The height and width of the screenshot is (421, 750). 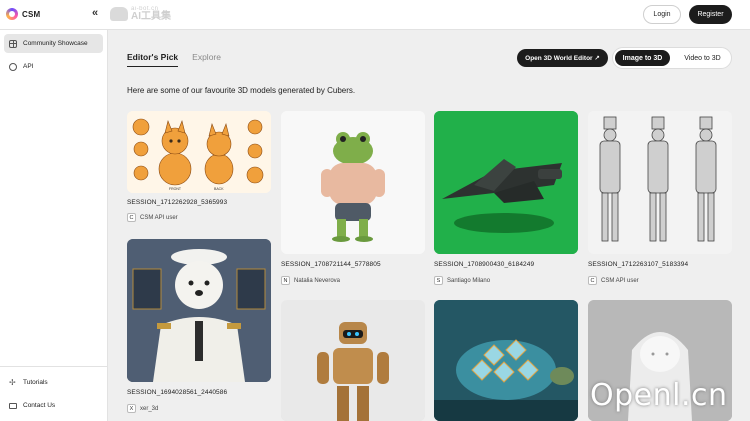 I want to click on author-name: Santiago Milano, so click(x=469, y=280).